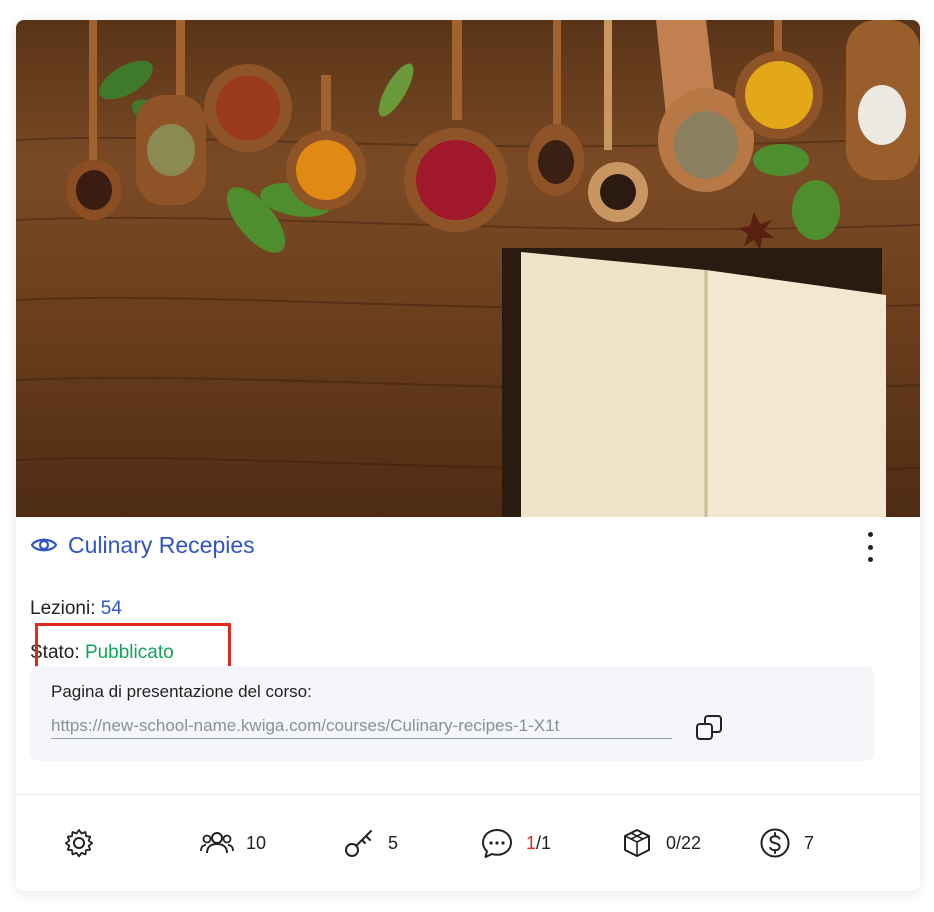 The width and height of the screenshot is (934, 912). Describe the element at coordinates (161, 545) in the screenshot. I see `course-title: Culinary Recepies` at that location.